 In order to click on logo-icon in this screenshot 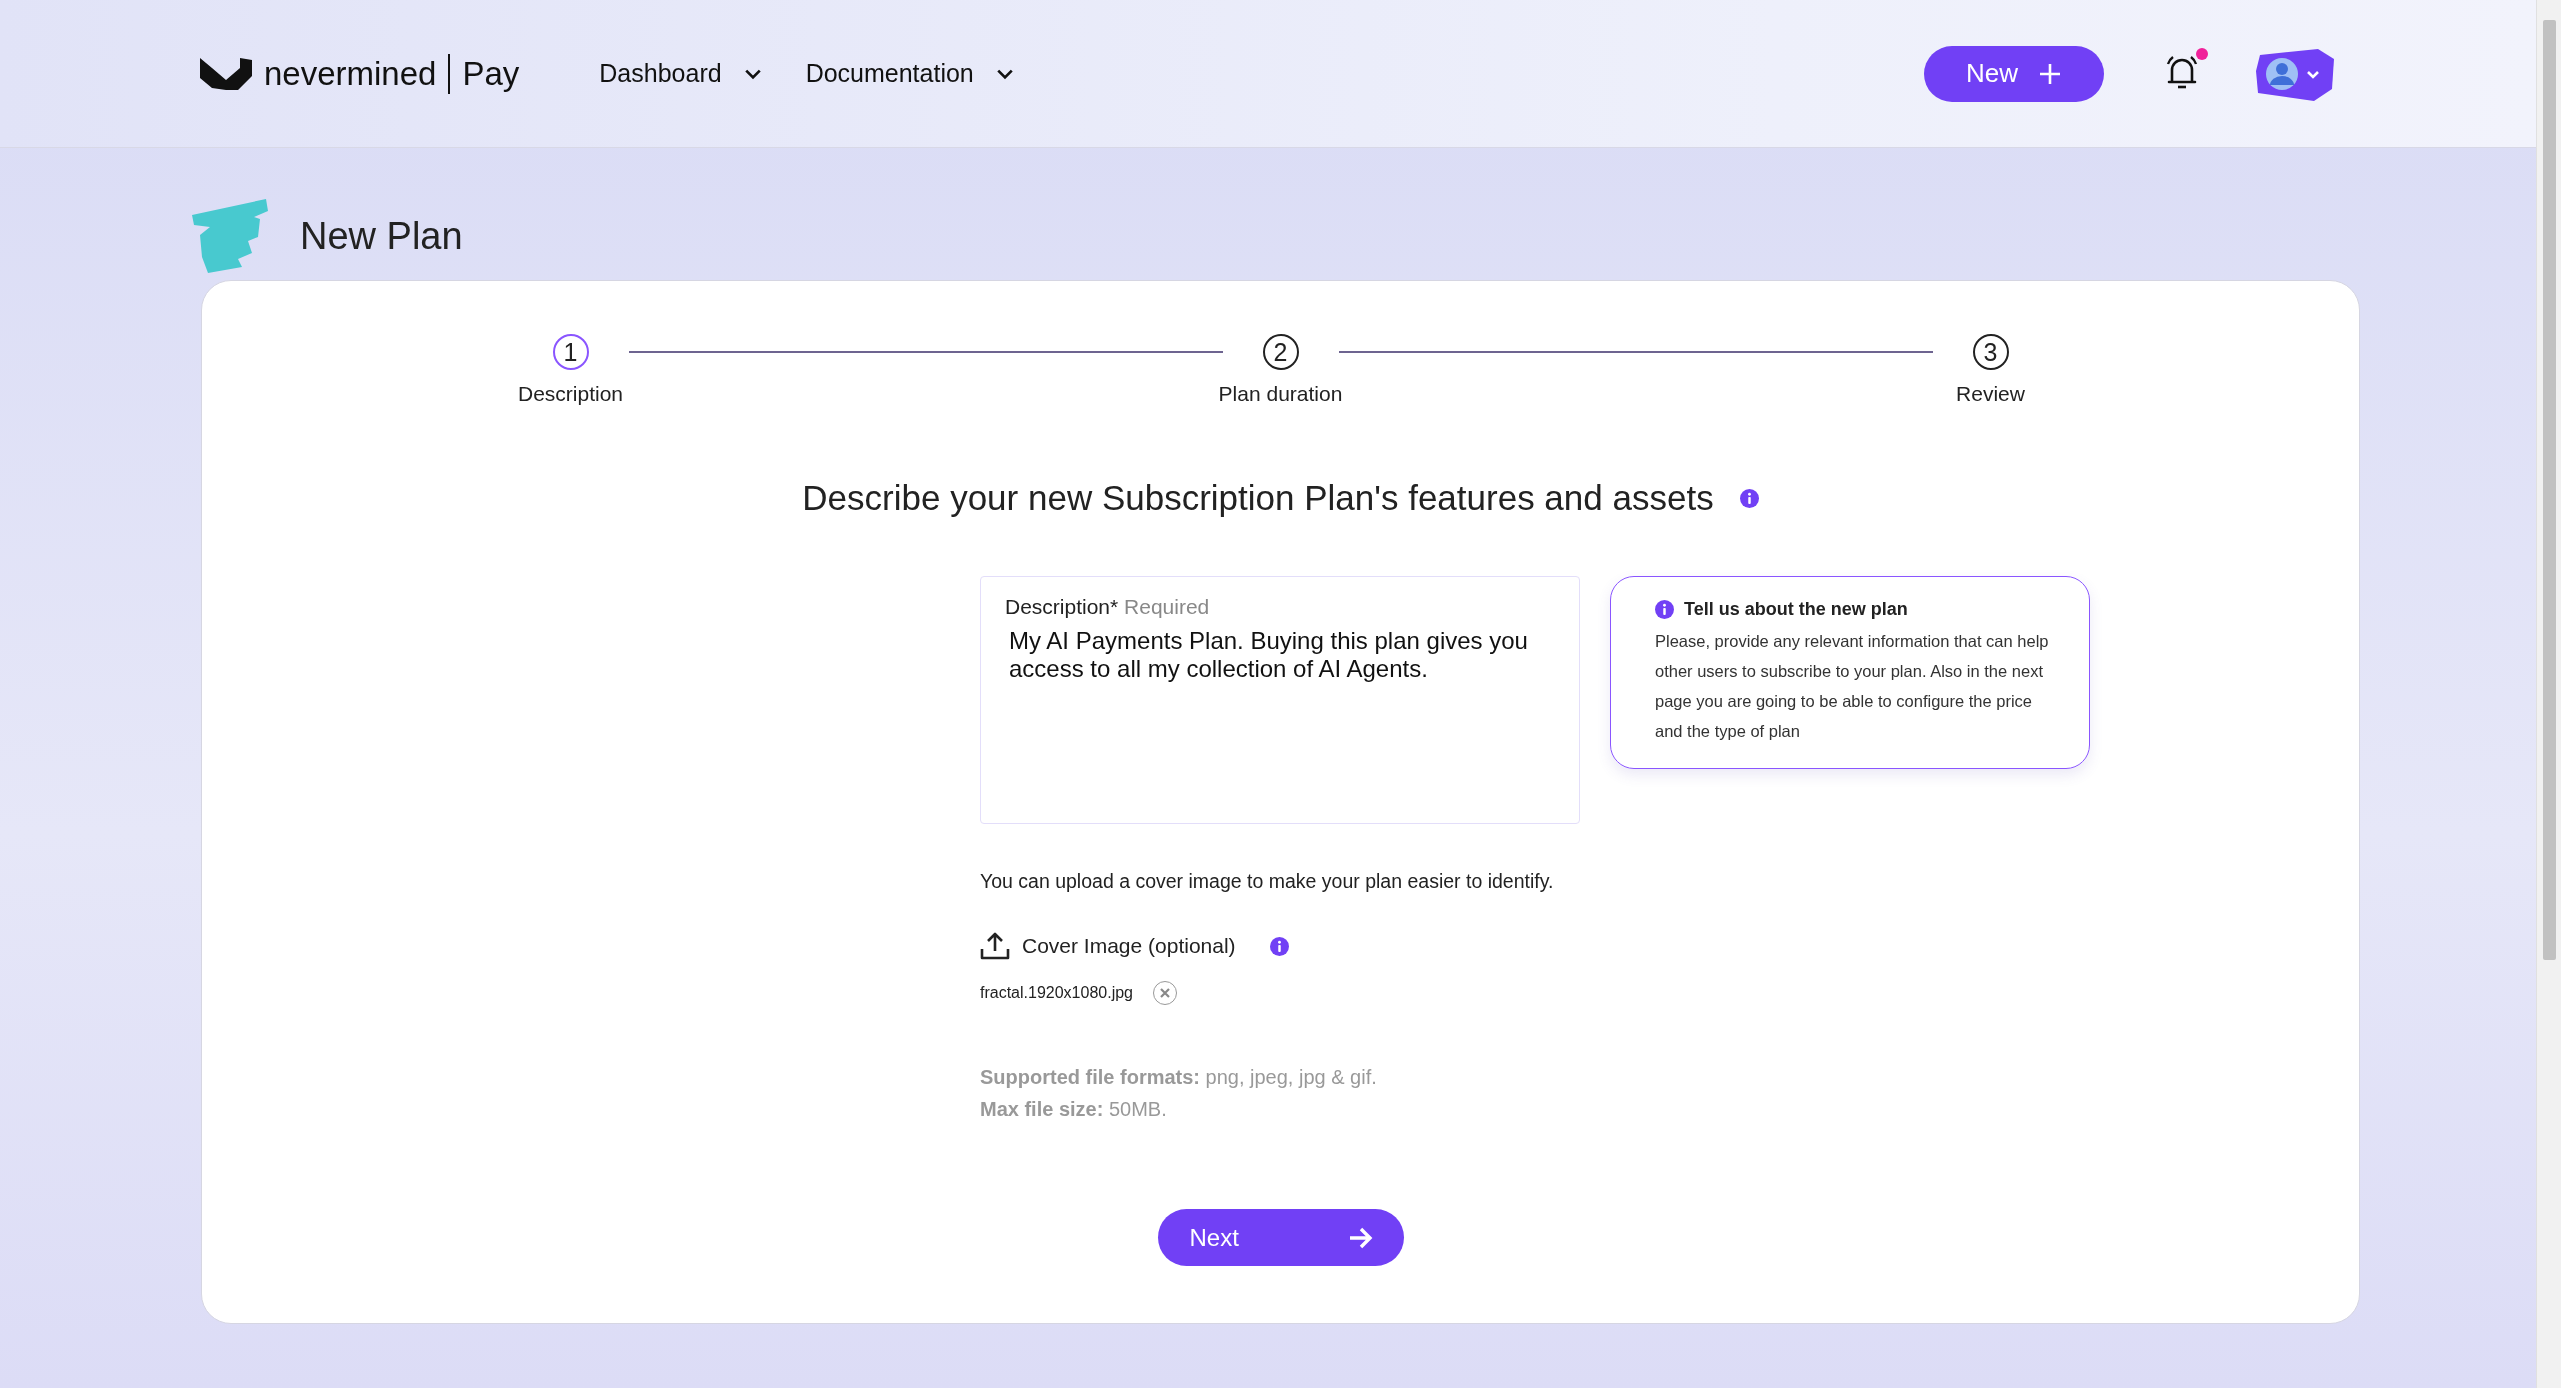, I will do `click(226, 73)`.